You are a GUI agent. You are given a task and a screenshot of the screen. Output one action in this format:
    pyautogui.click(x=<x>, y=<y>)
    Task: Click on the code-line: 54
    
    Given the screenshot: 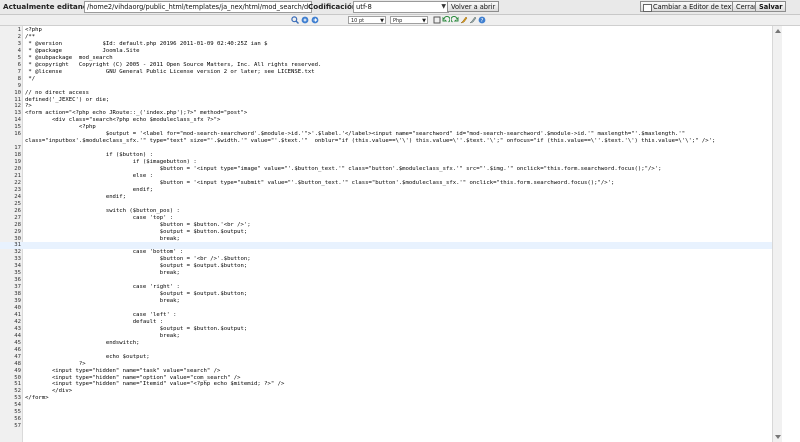 What is the action you would take?
    pyautogui.click(x=386, y=405)
    